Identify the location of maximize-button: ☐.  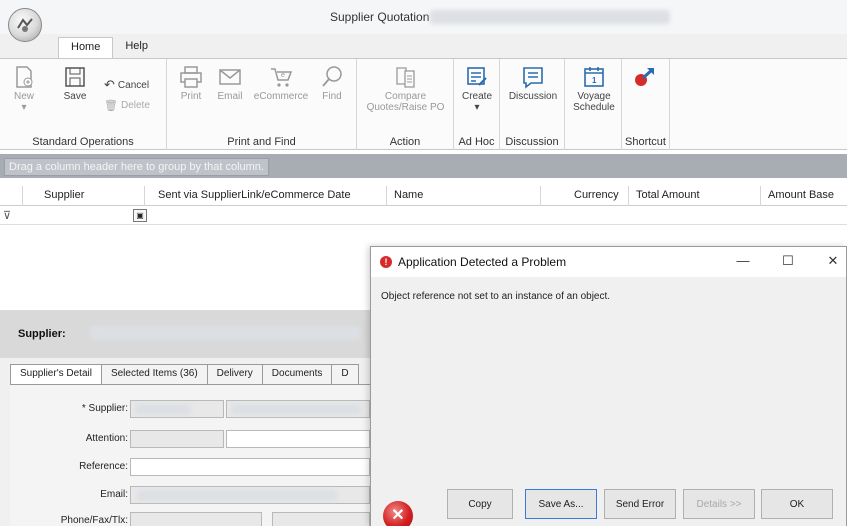
(788, 261).